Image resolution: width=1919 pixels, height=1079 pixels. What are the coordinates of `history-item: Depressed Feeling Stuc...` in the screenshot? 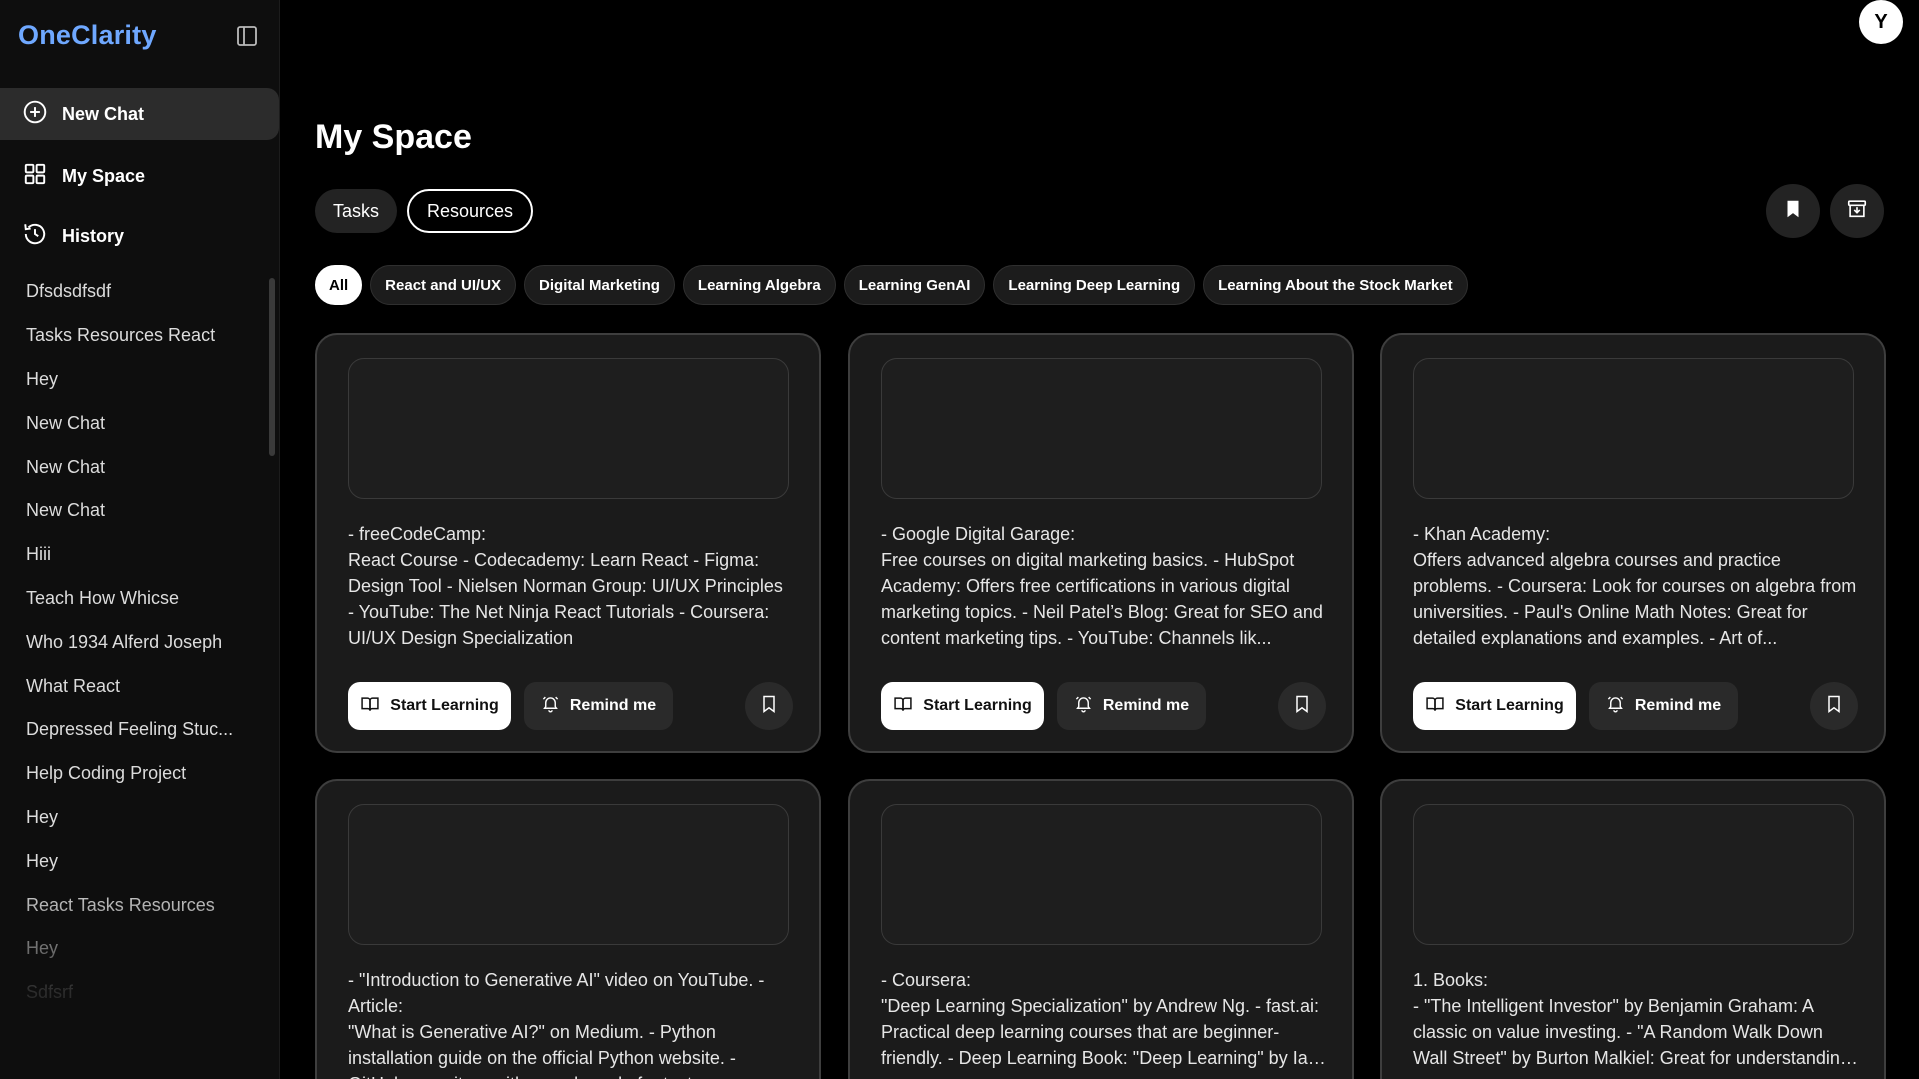 It's located at (134, 730).